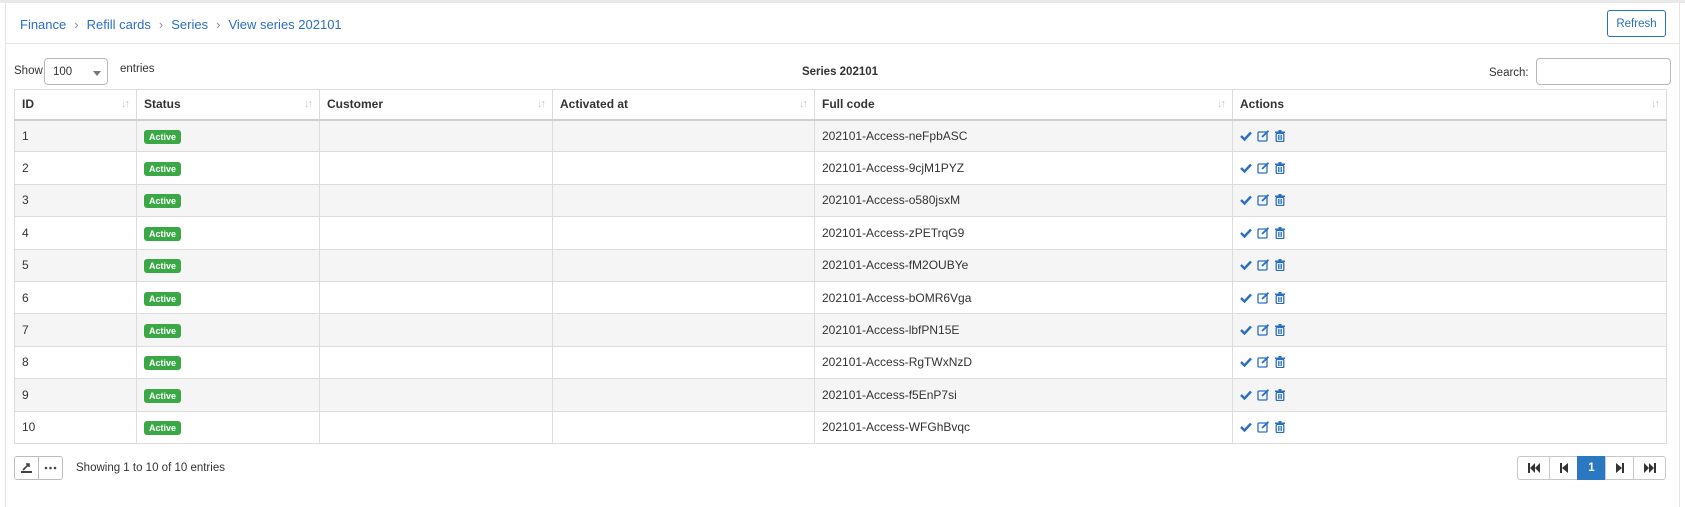 The image size is (1685, 507). Describe the element at coordinates (436, 105) in the screenshot. I see `column-header-customer: Customer ↓↑` at that location.